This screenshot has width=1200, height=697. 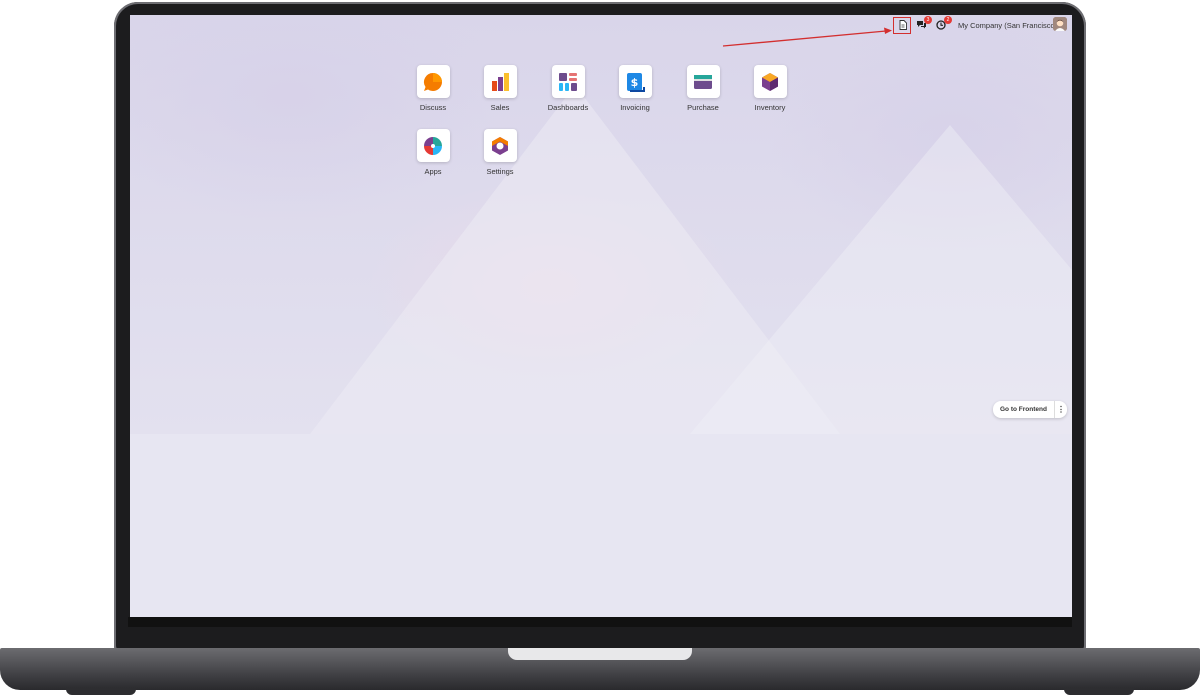 What do you see at coordinates (923, 23) in the screenshot?
I see `messaging-menu: 3` at bounding box center [923, 23].